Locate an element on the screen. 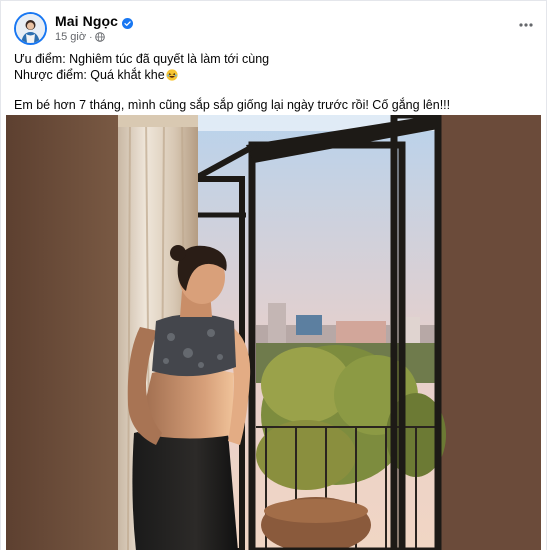 The height and width of the screenshot is (550, 547). laughing-face-icon is located at coordinates (172, 74).